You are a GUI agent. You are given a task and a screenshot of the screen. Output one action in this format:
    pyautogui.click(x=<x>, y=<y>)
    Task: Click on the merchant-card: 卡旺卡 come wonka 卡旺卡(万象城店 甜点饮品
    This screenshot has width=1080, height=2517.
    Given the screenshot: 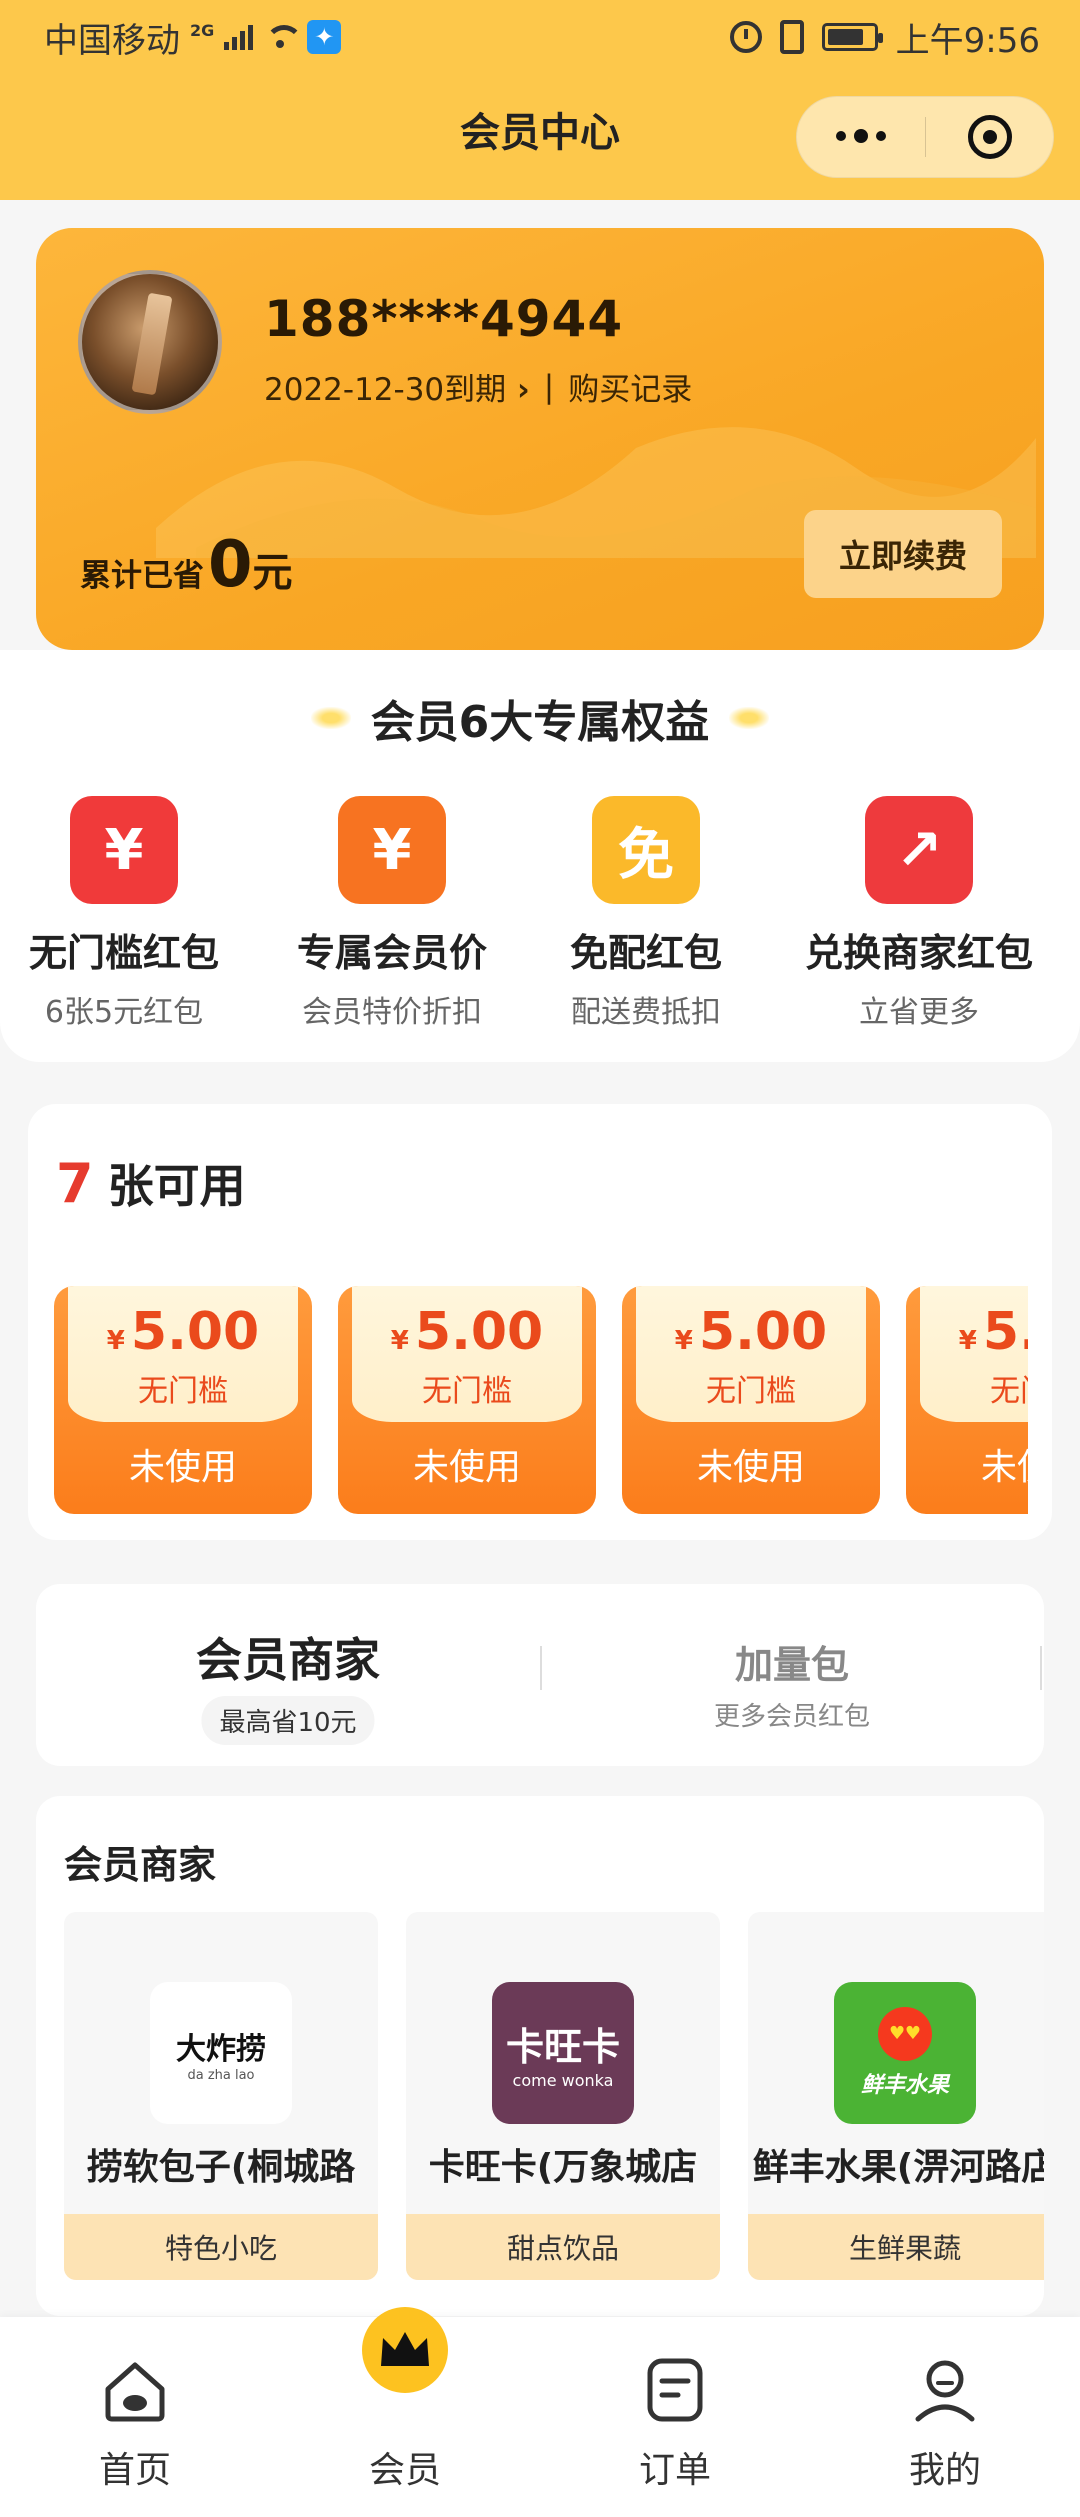 What is the action you would take?
    pyautogui.click(x=563, y=2096)
    